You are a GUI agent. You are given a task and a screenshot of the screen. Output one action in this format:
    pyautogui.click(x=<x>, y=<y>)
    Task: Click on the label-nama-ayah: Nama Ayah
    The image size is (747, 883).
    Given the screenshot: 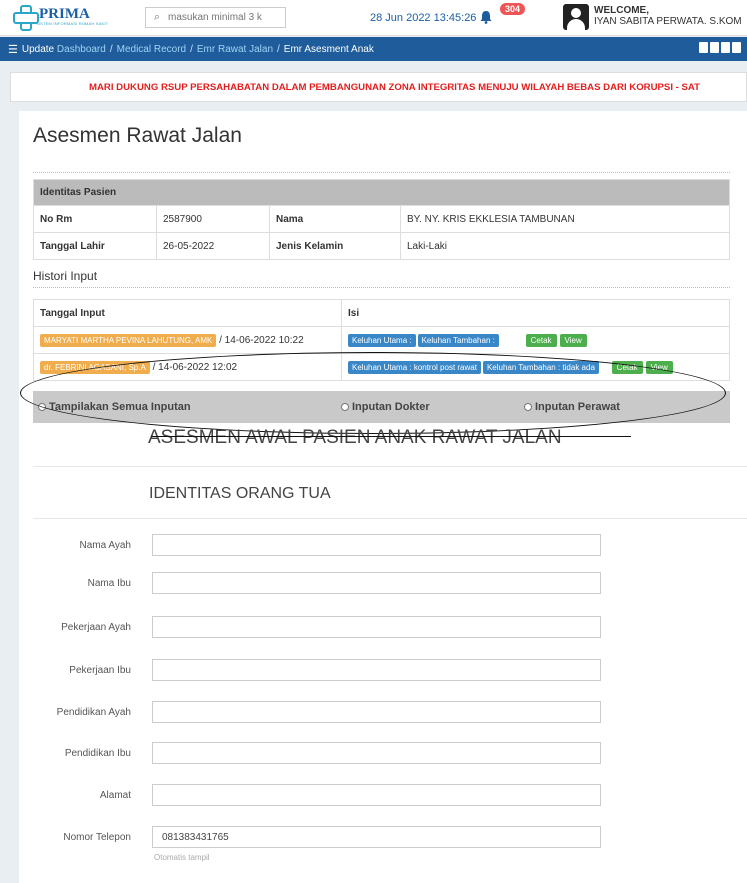 What is the action you would take?
    pyautogui.click(x=105, y=545)
    